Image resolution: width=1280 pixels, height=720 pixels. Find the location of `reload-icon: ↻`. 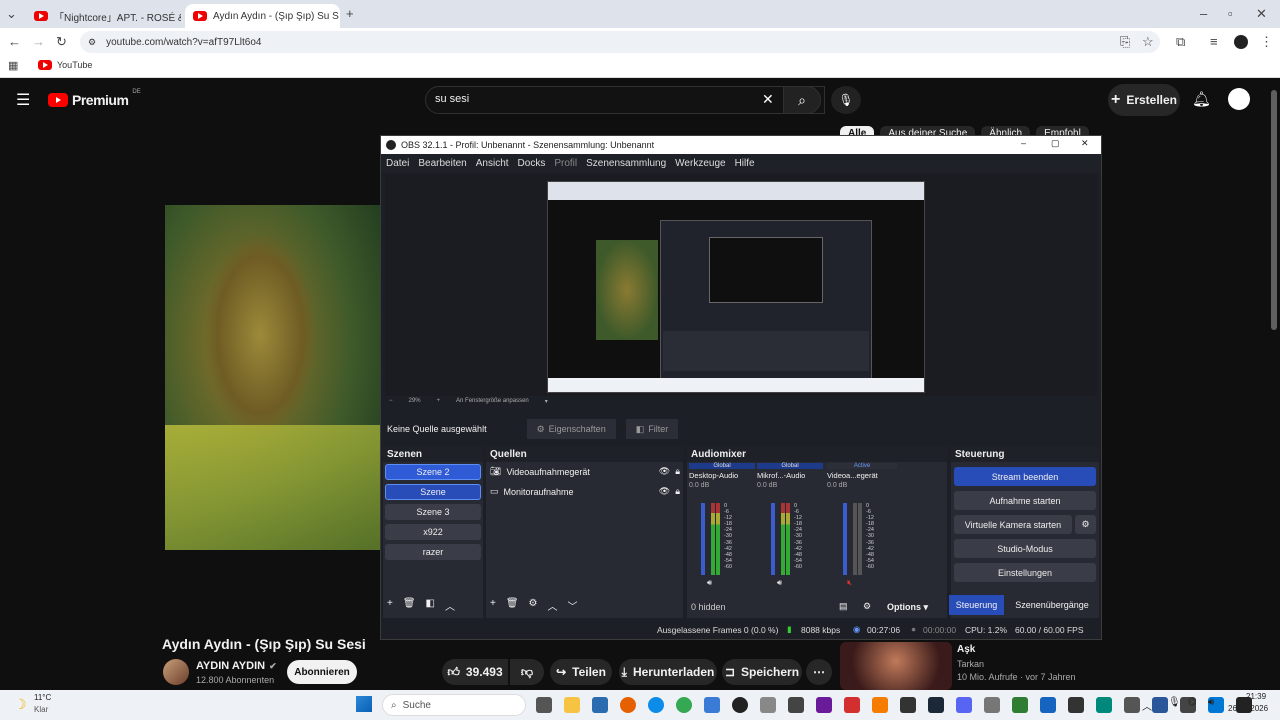

reload-icon: ↻ is located at coordinates (61, 42).